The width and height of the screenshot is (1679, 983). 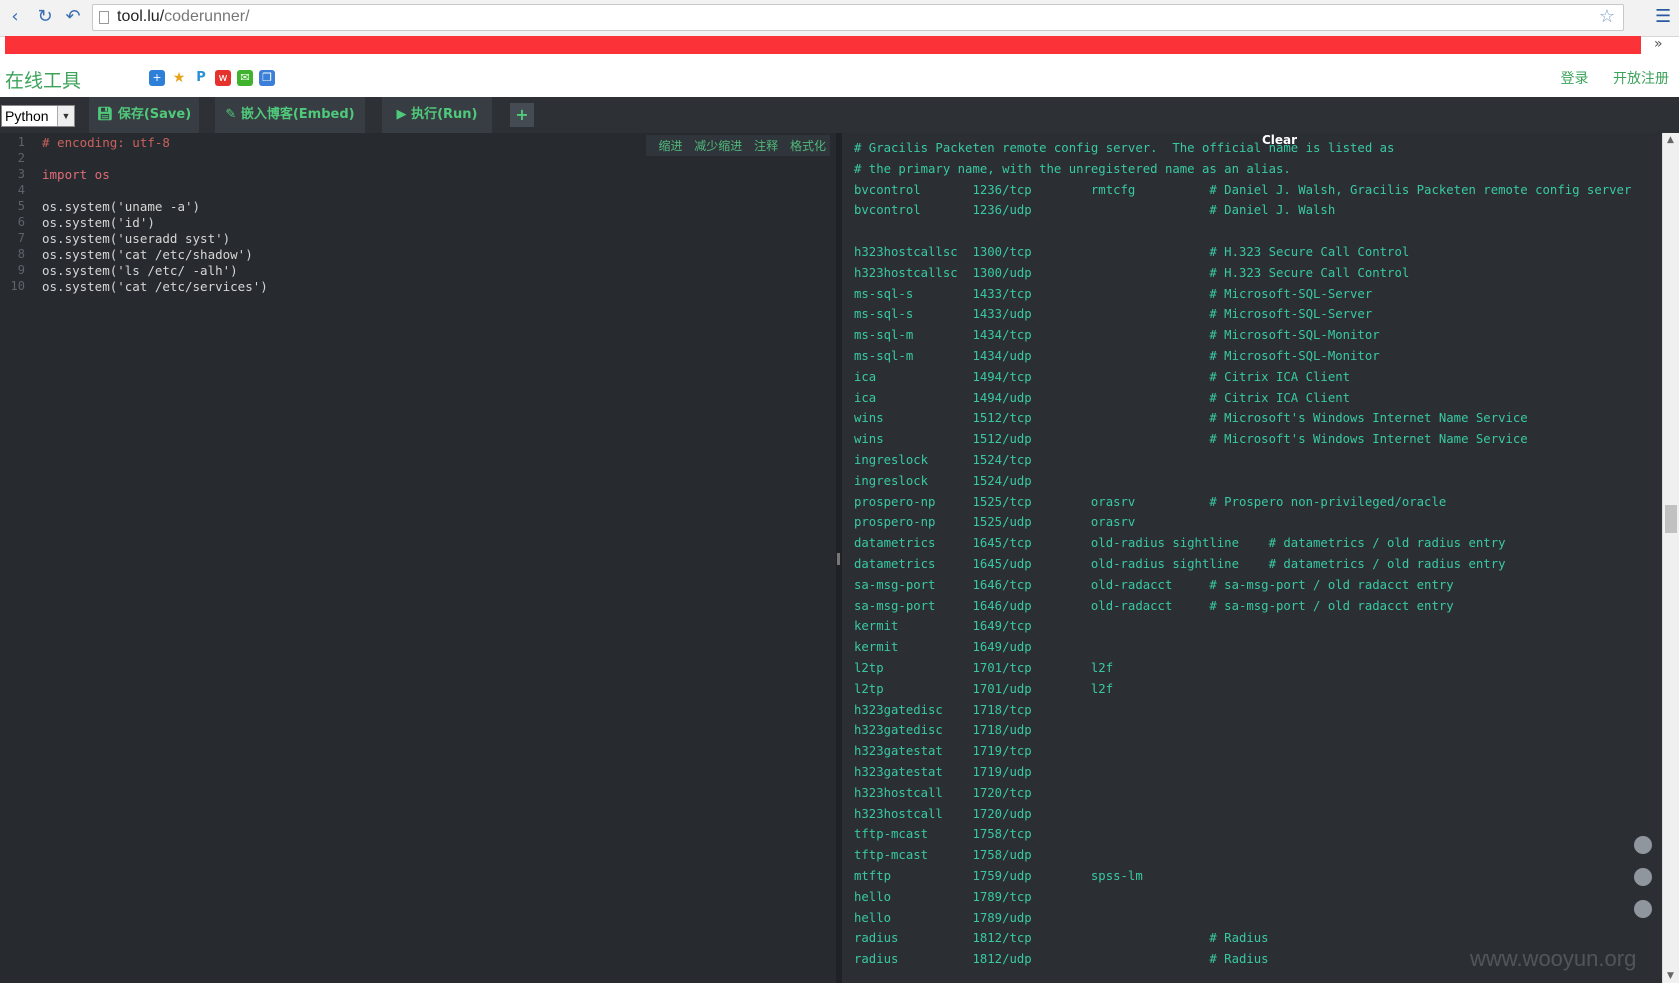 I want to click on divider-grip, so click(x=838, y=559).